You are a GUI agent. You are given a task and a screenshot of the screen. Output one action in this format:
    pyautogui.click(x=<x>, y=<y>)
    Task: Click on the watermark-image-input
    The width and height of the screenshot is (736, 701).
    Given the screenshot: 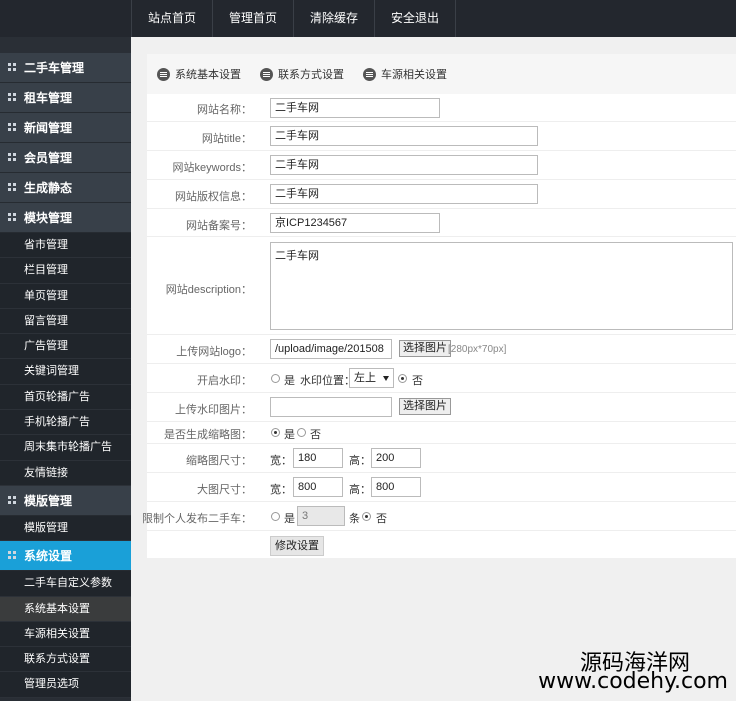 What is the action you would take?
    pyautogui.click(x=331, y=407)
    